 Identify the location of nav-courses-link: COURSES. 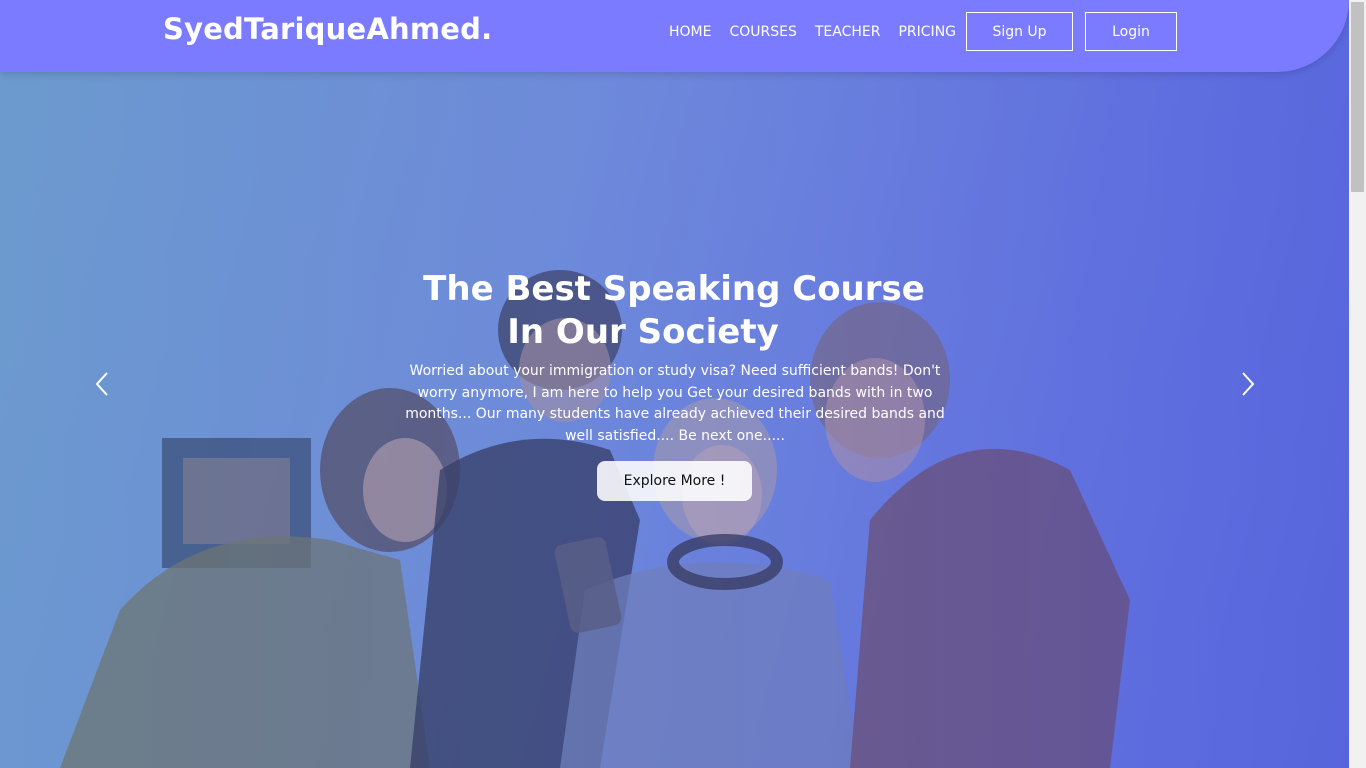
(762, 32).